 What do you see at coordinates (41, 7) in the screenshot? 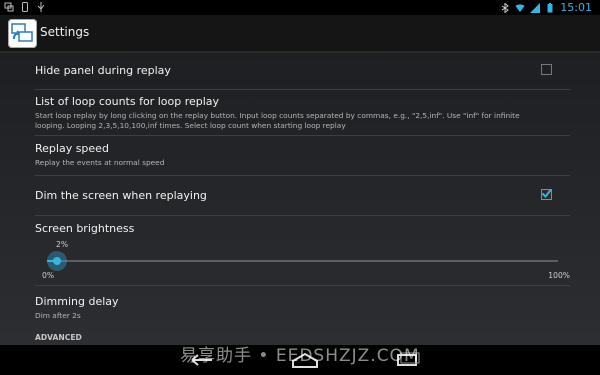
I see `usb-icon` at bounding box center [41, 7].